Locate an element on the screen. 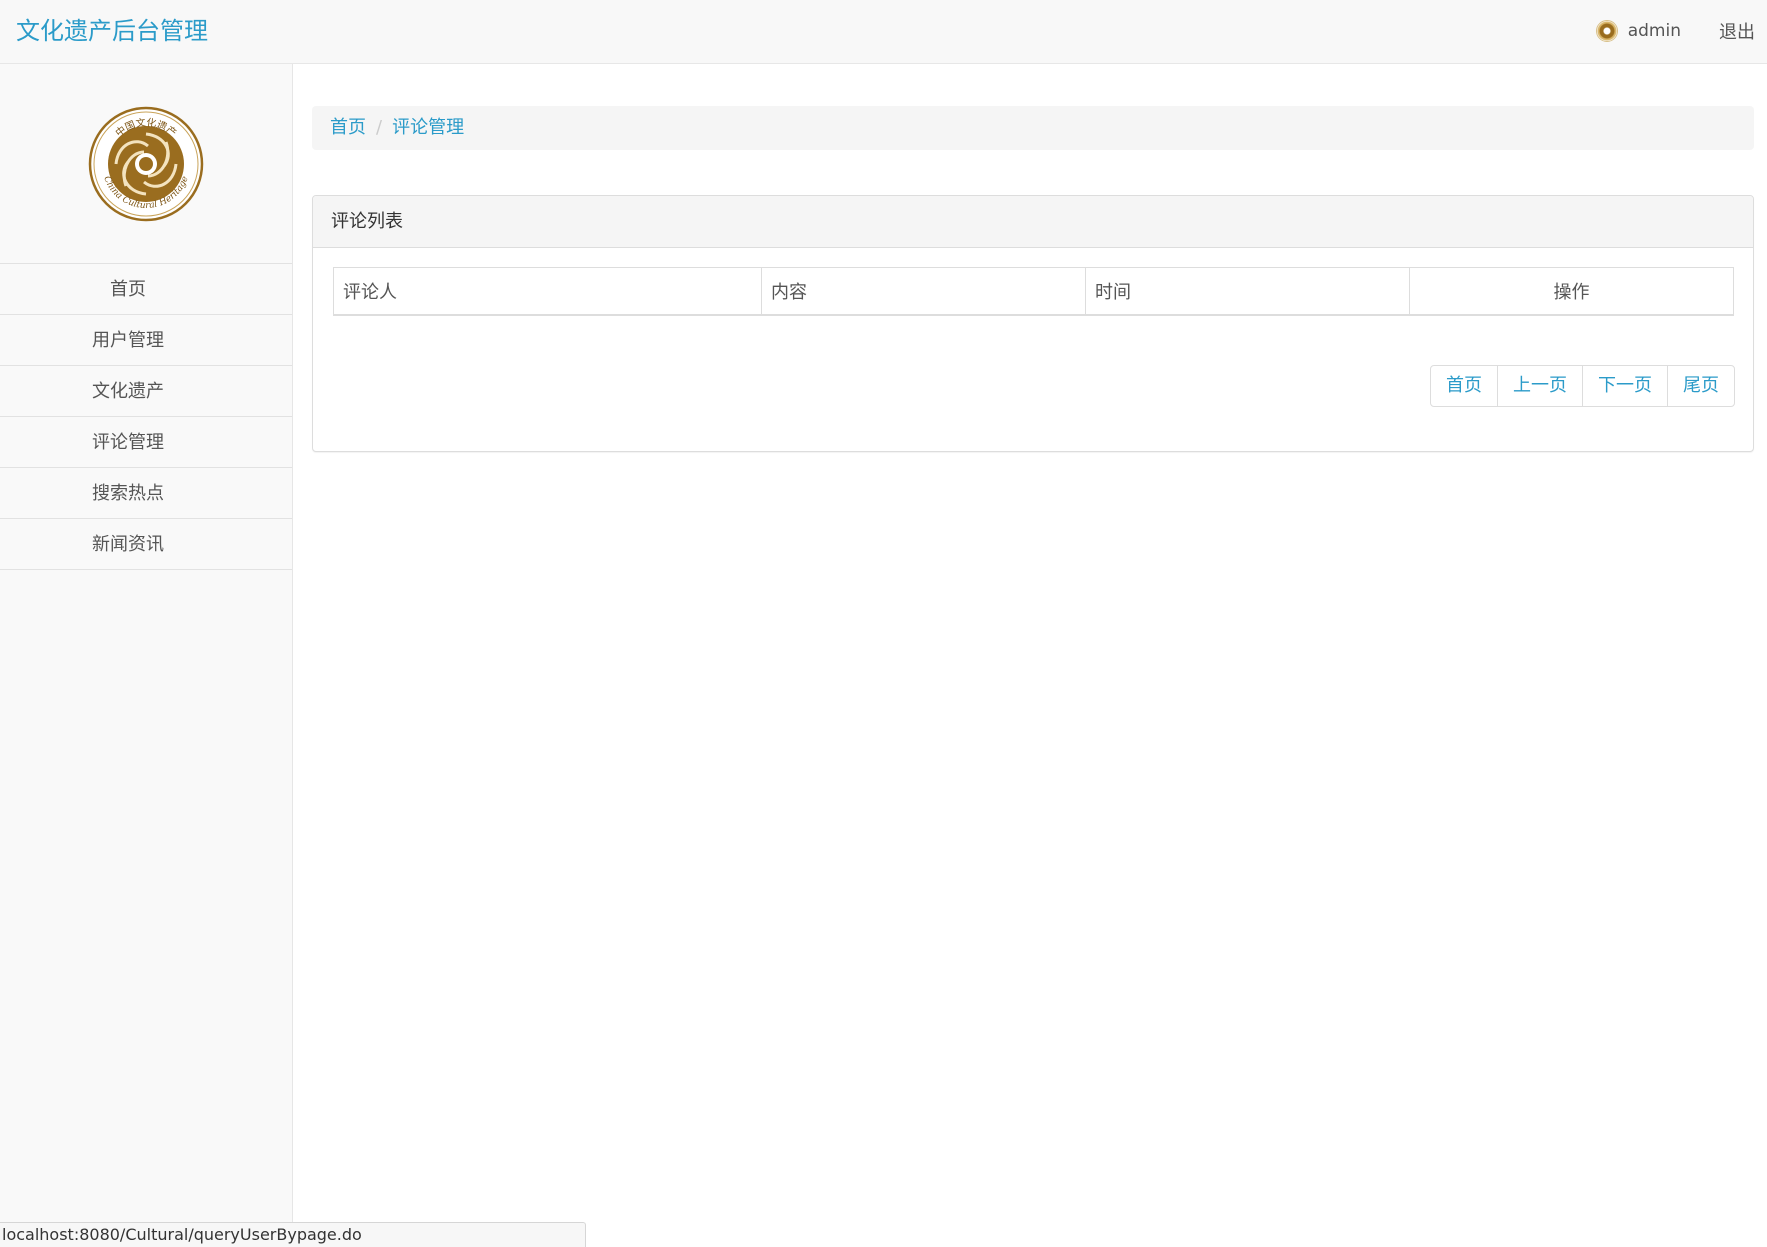 This screenshot has width=1767, height=1247. panel-title: 评论列表 is located at coordinates (1033, 222).